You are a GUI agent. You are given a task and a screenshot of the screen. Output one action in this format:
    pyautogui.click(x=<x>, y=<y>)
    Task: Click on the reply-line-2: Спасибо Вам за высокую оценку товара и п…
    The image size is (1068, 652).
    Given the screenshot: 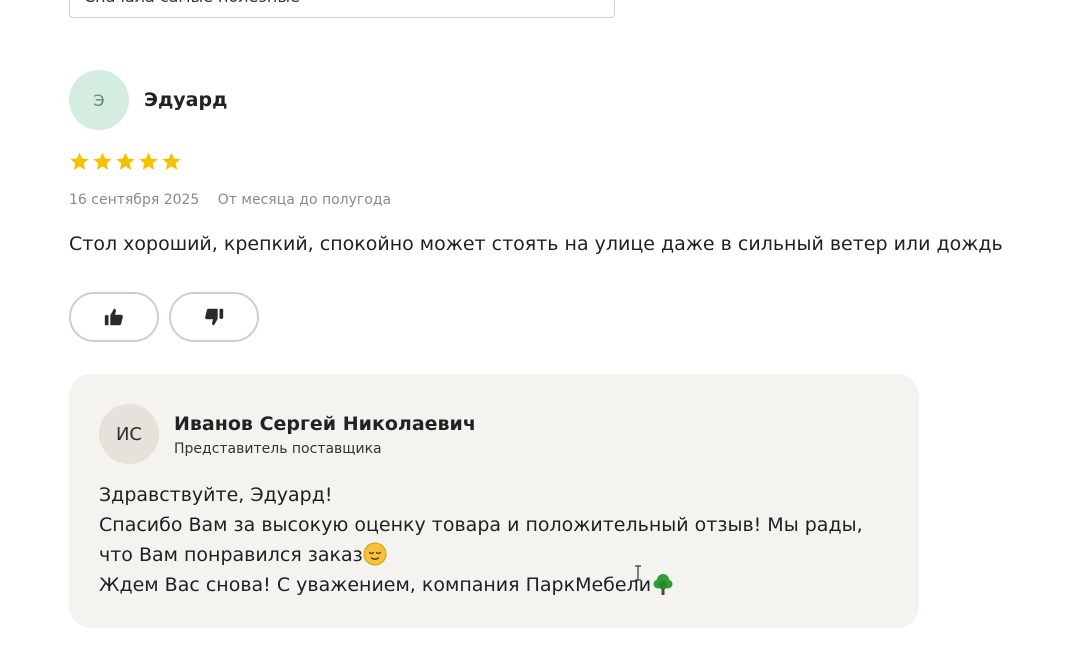 What is the action you would take?
    pyautogui.click(x=481, y=525)
    